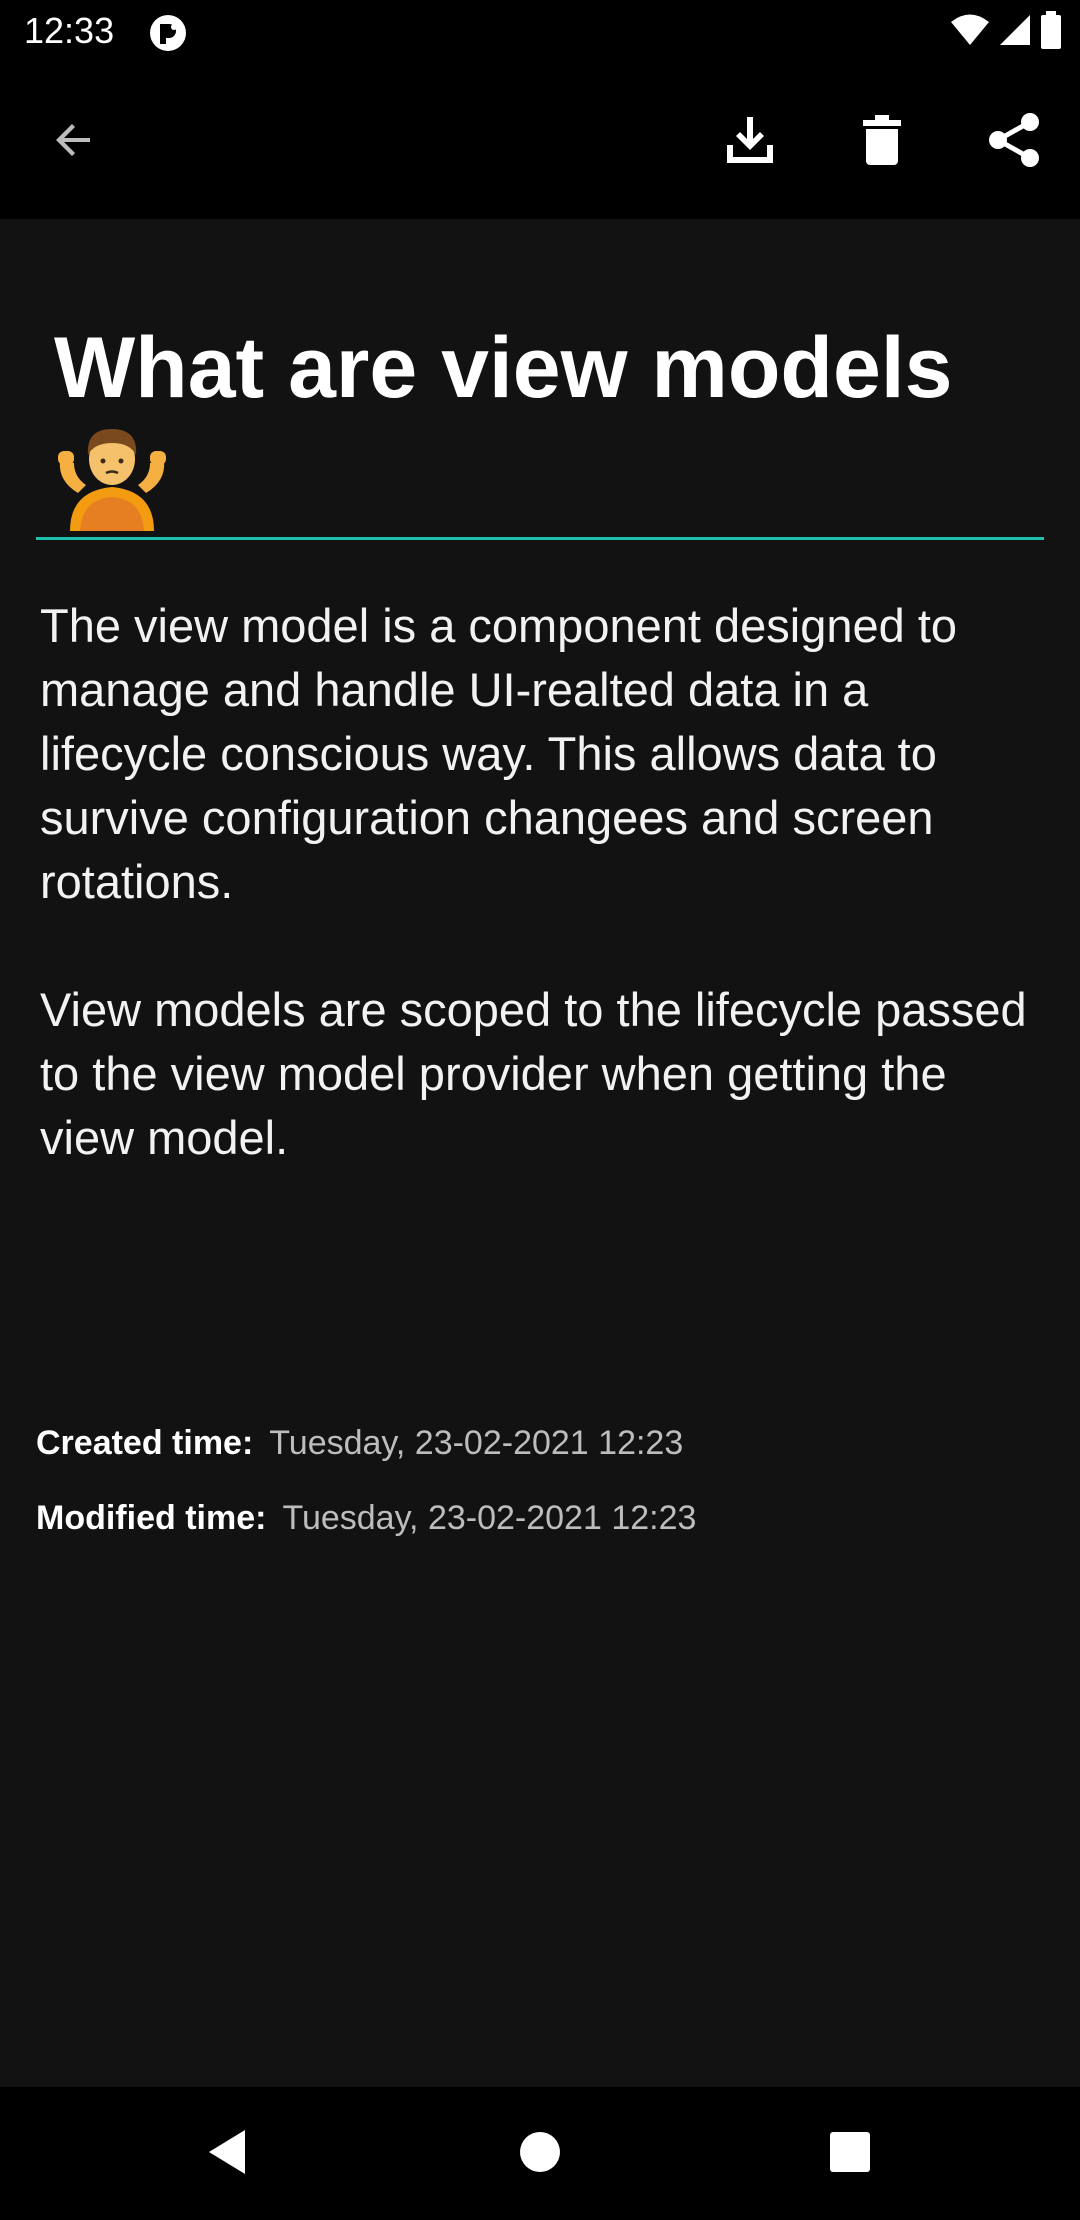 This screenshot has height=2220, width=1080. I want to click on download-button, so click(750, 142).